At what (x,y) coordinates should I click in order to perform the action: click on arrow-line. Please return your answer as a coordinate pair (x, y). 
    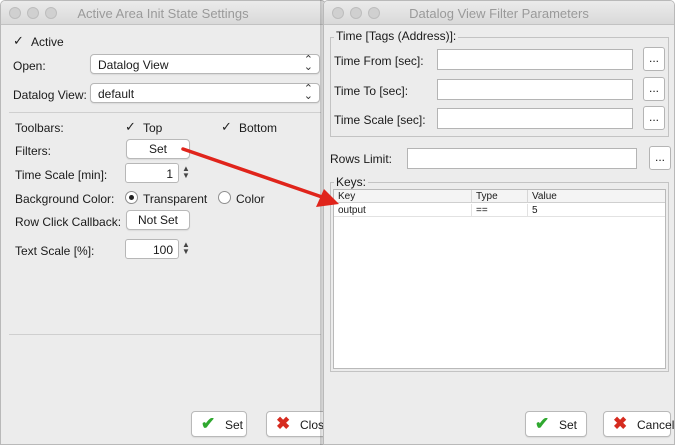
    Looking at the image, I should click on (252, 173).